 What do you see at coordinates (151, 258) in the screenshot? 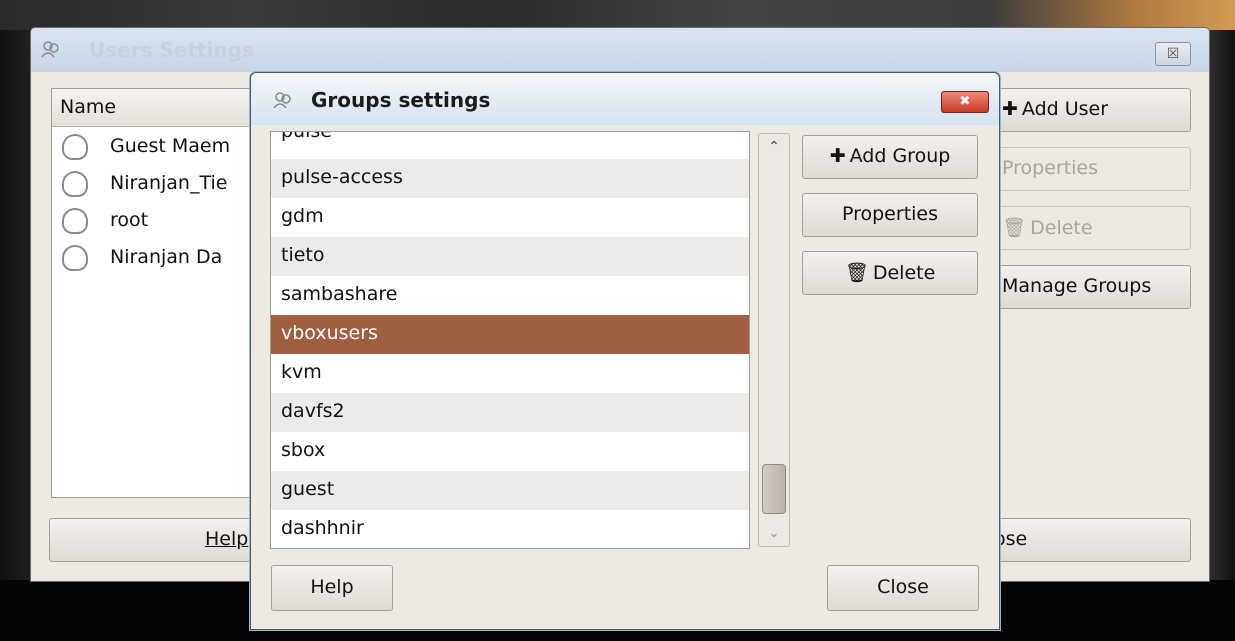
I see `list-item: Niranjan Da` at bounding box center [151, 258].